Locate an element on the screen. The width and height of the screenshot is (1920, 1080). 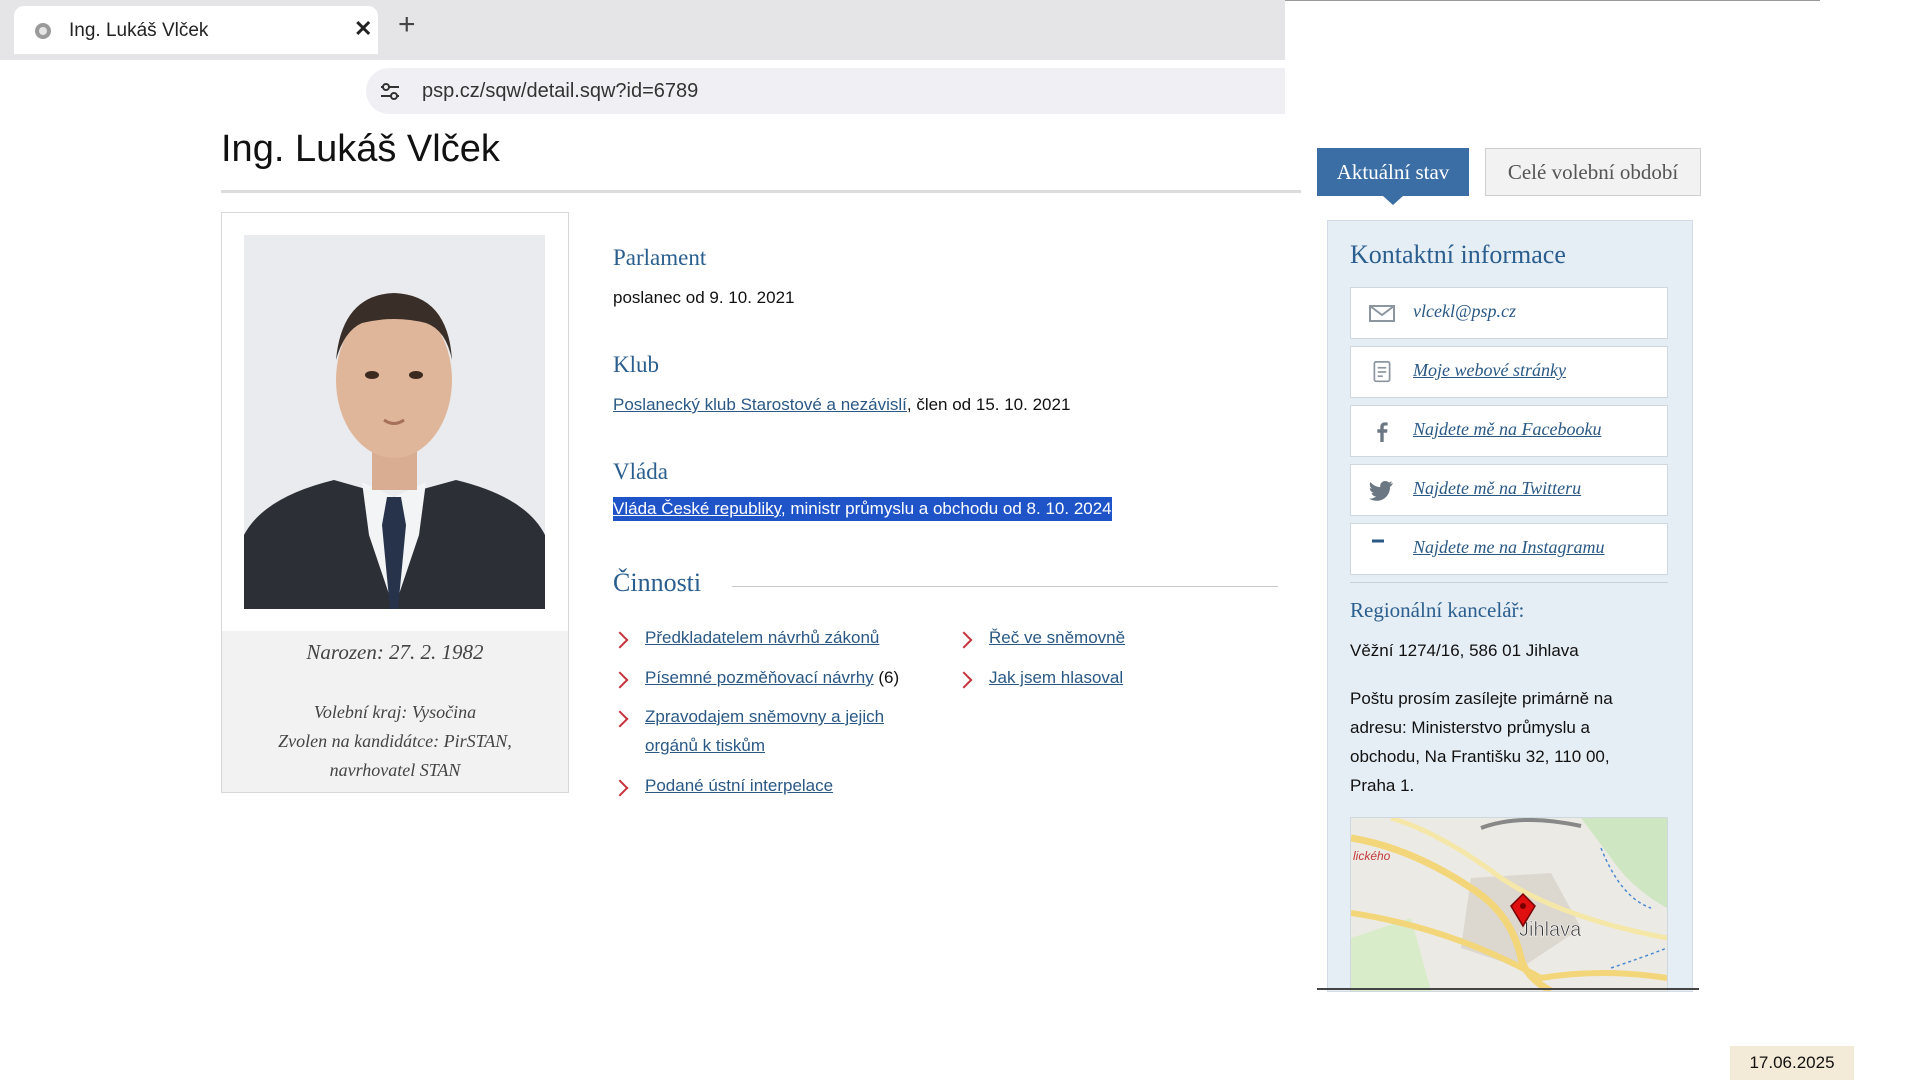
taskbar-date: 17.06.2025 is located at coordinates (1792, 1063).